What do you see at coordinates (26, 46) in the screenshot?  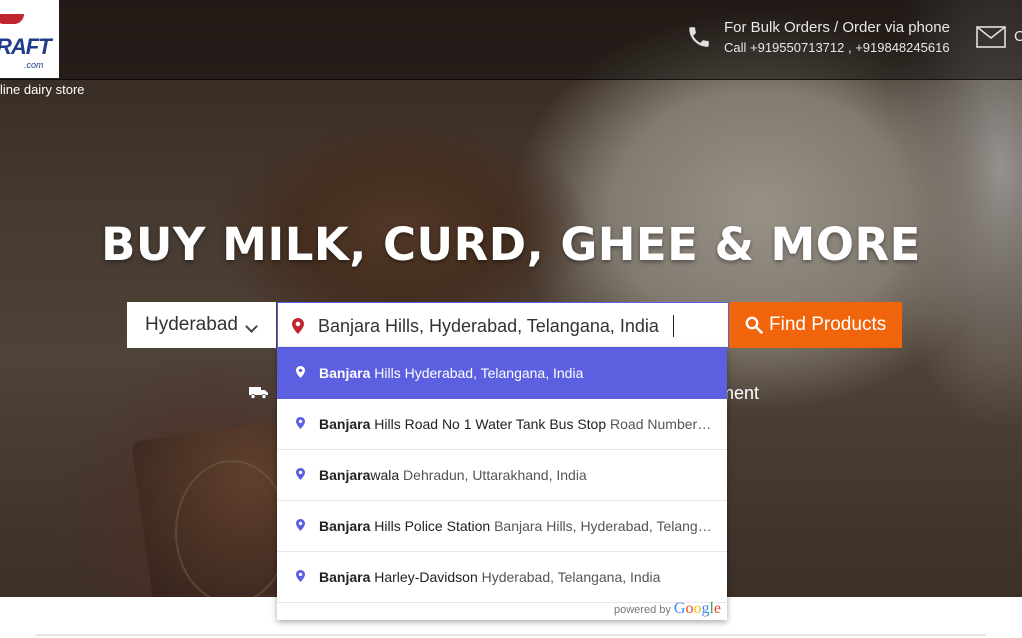 I see `logo-wordmark: RAFT` at bounding box center [26, 46].